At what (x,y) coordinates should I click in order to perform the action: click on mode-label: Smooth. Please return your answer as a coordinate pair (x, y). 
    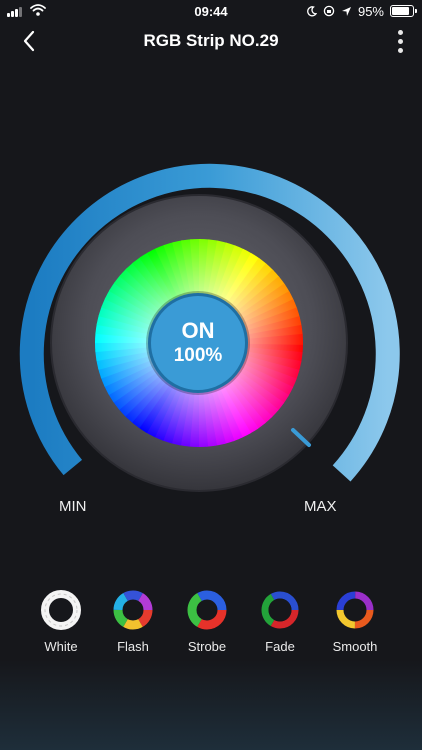
    Looking at the image, I should click on (355, 646).